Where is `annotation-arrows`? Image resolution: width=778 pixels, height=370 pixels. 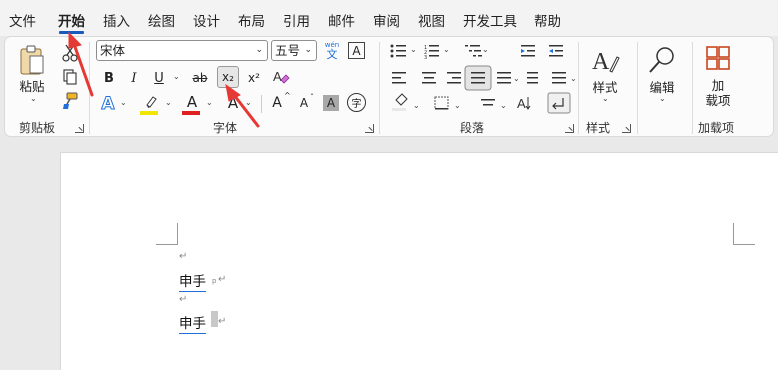 annotation-arrows is located at coordinates (164, 79).